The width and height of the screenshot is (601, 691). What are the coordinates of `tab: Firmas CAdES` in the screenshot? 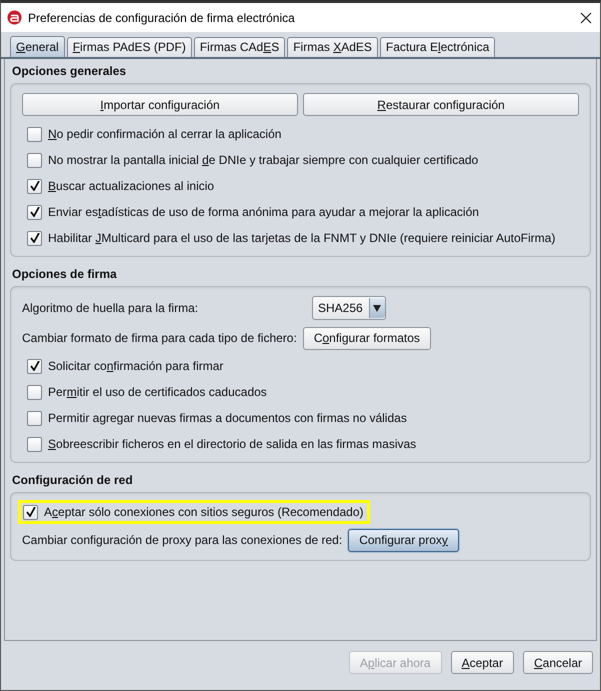 It's located at (240, 47).